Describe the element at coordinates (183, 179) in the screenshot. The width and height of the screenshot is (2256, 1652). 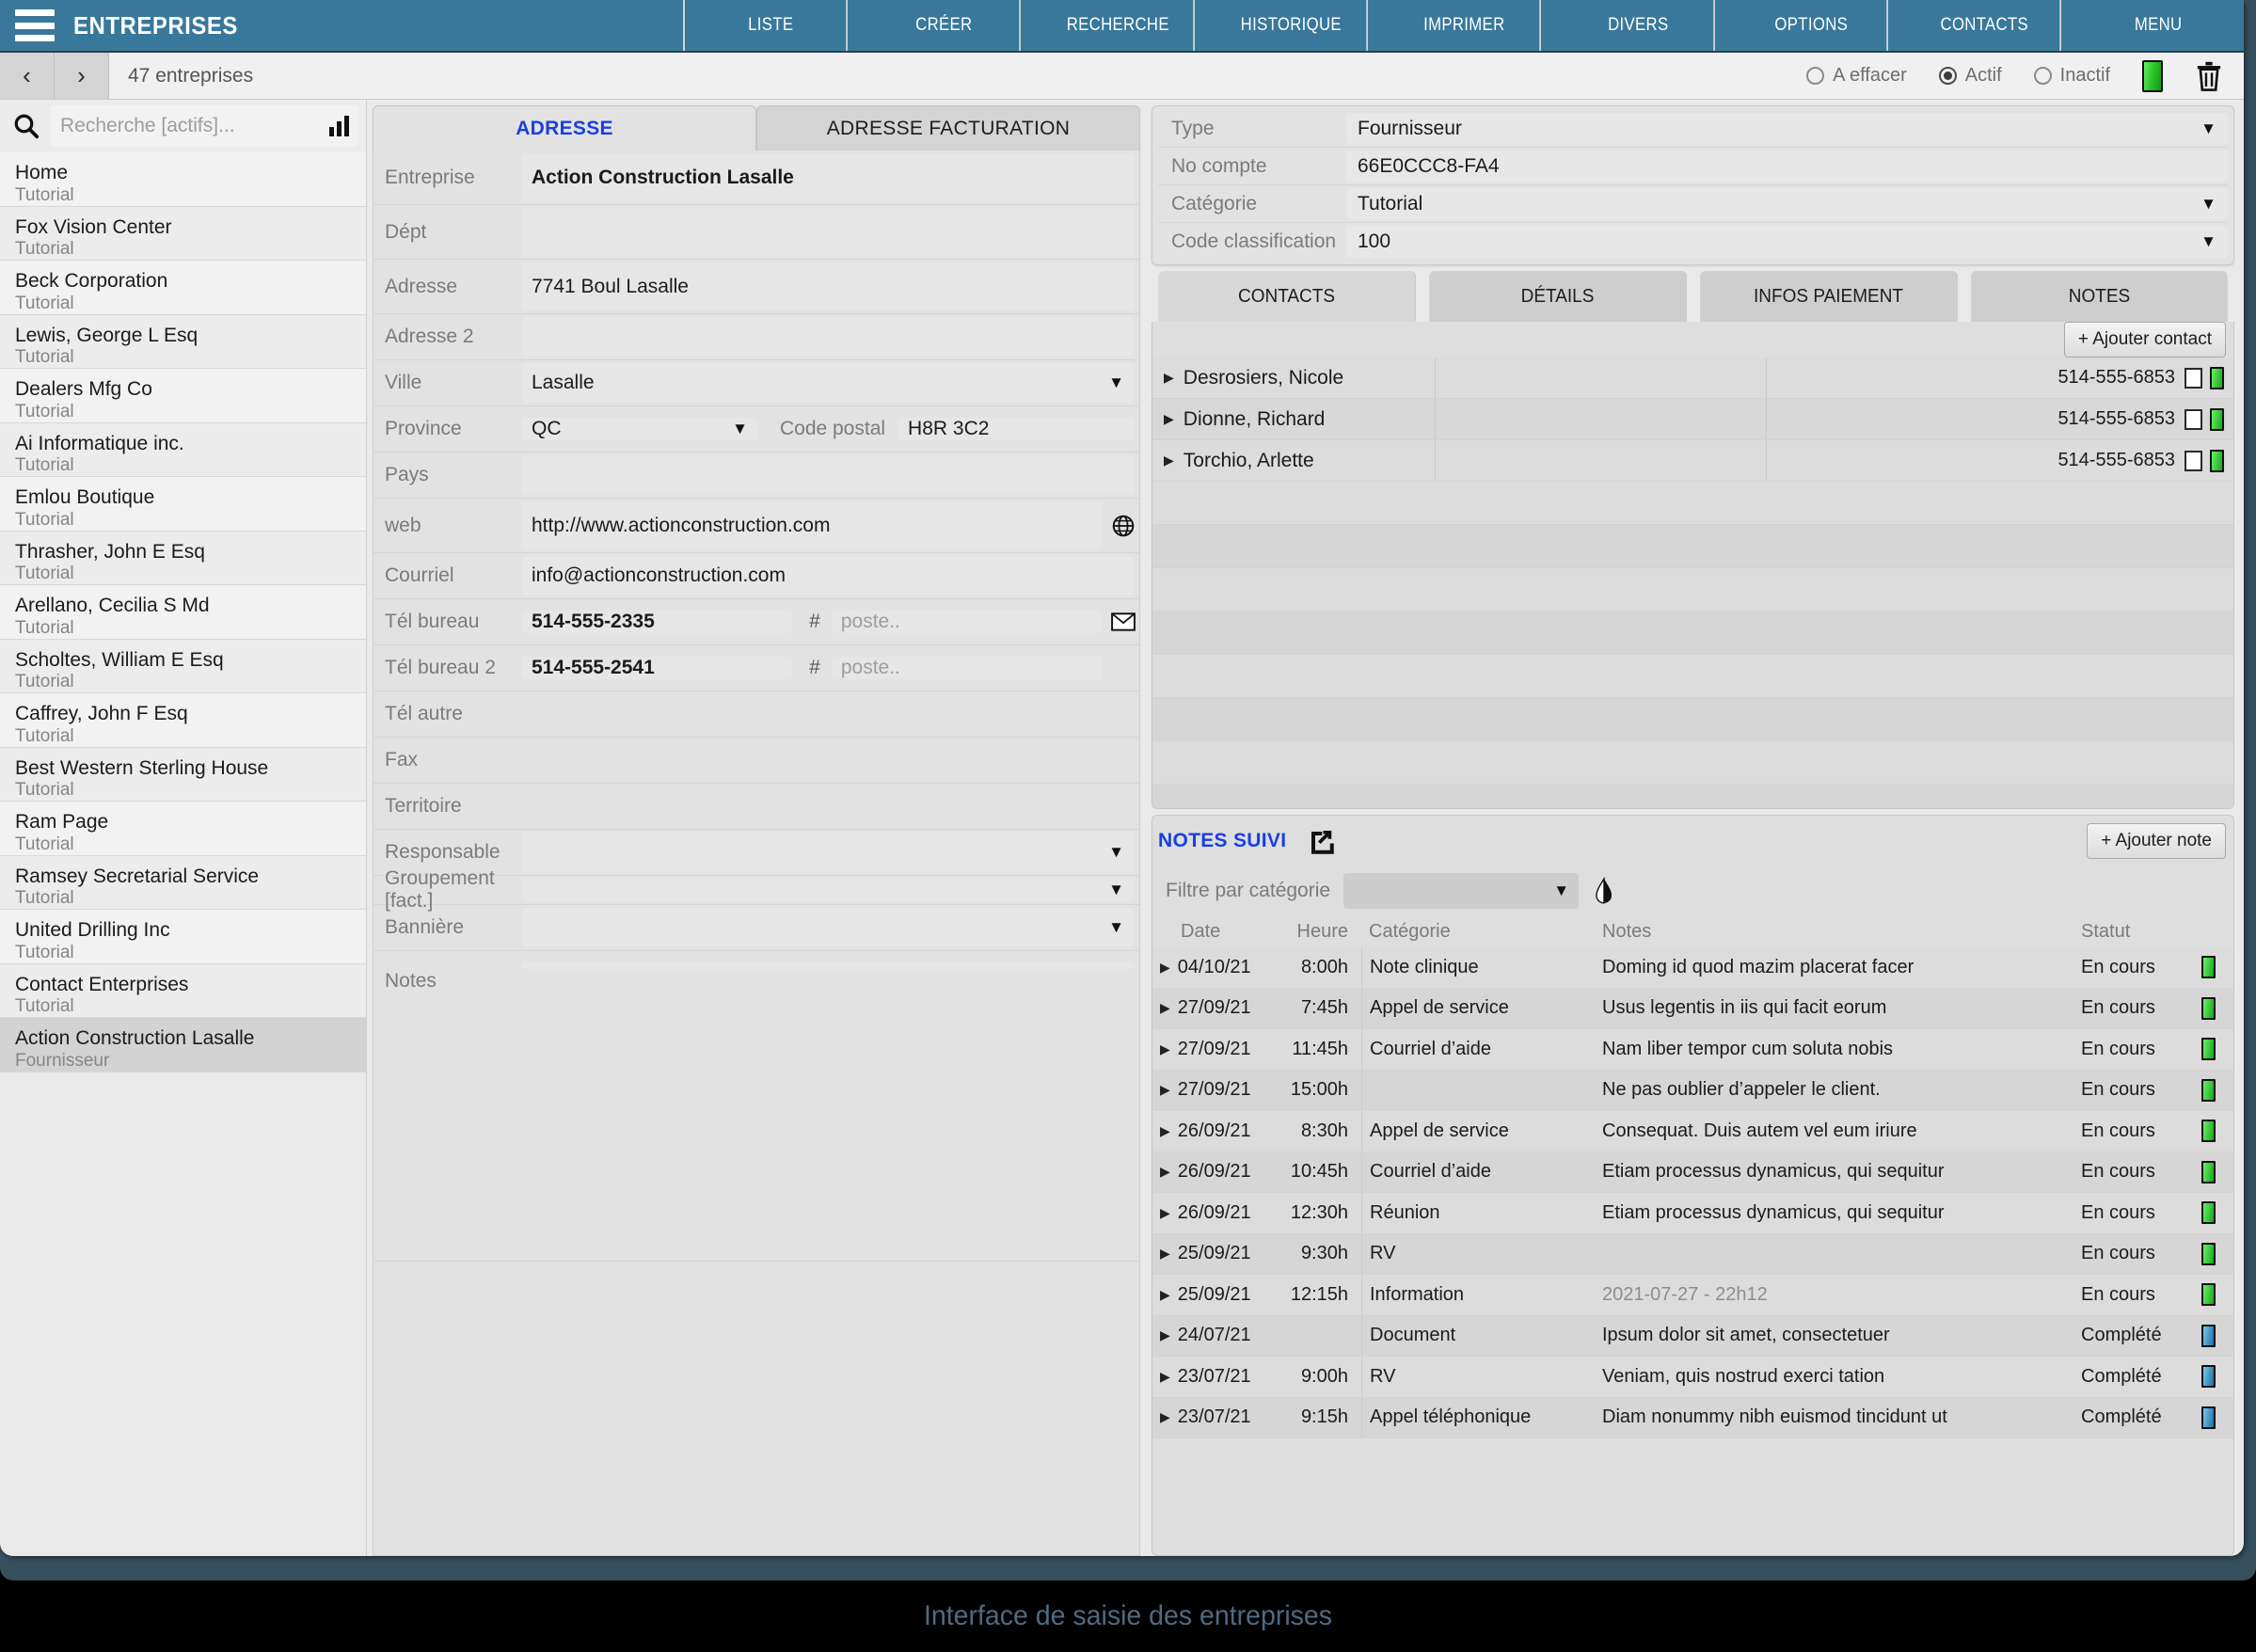
I see `list-item: Home Tutorial` at that location.